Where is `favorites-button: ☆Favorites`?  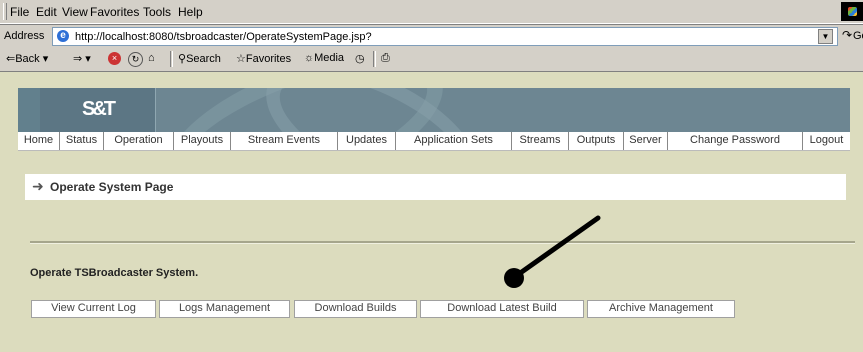
favorites-button: ☆Favorites is located at coordinates (263, 58).